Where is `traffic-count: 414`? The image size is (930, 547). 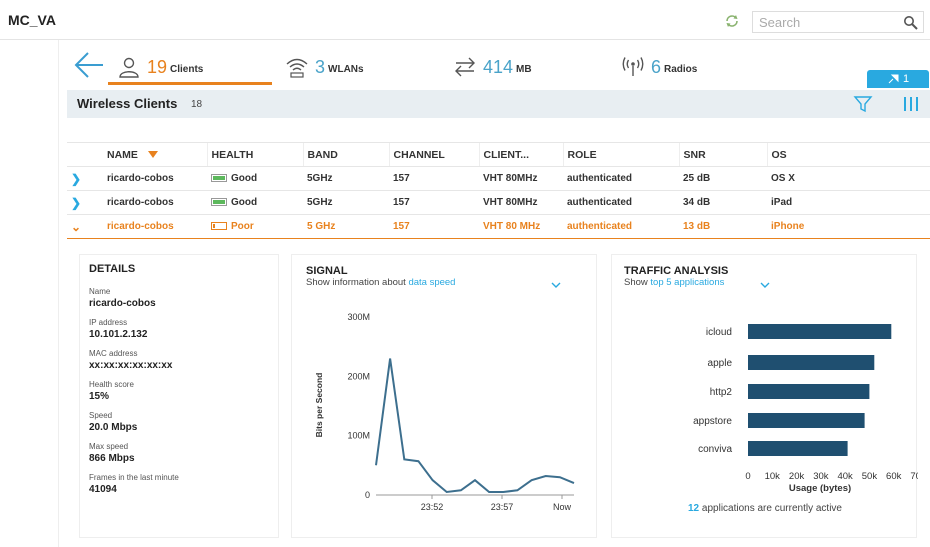
traffic-count: 414 is located at coordinates (498, 66).